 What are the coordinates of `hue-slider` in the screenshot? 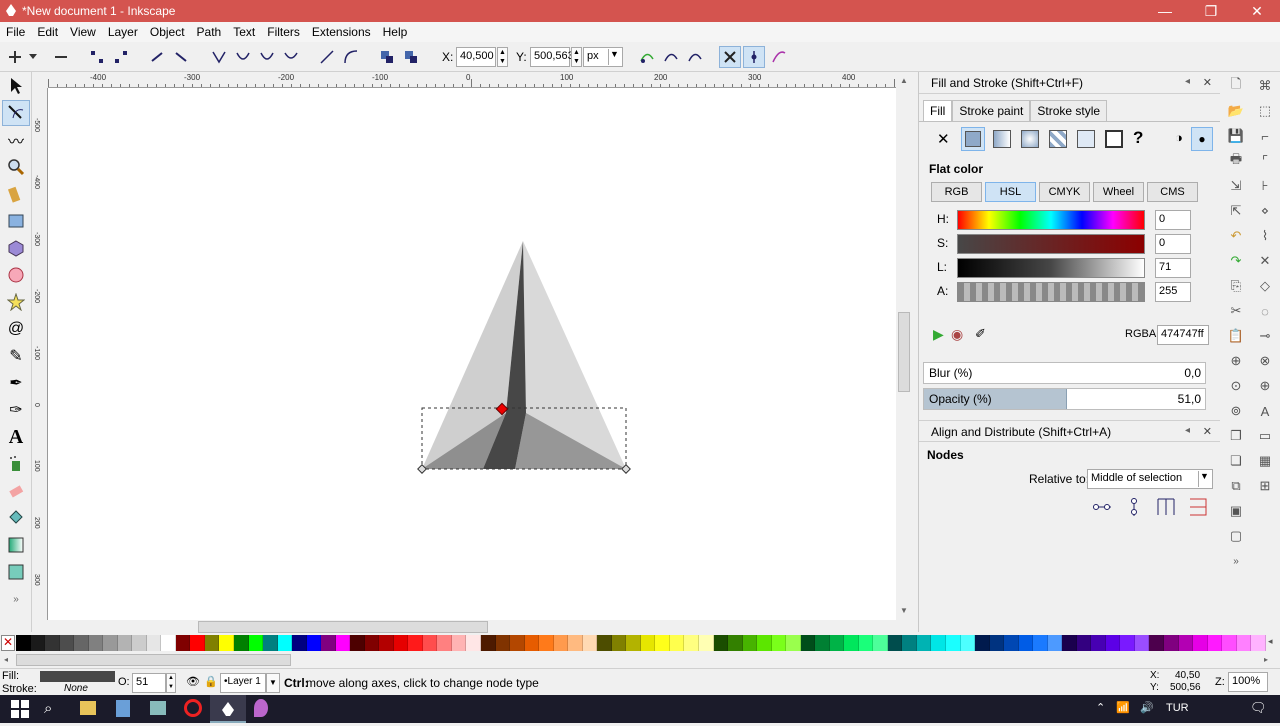 It's located at (1051, 220).